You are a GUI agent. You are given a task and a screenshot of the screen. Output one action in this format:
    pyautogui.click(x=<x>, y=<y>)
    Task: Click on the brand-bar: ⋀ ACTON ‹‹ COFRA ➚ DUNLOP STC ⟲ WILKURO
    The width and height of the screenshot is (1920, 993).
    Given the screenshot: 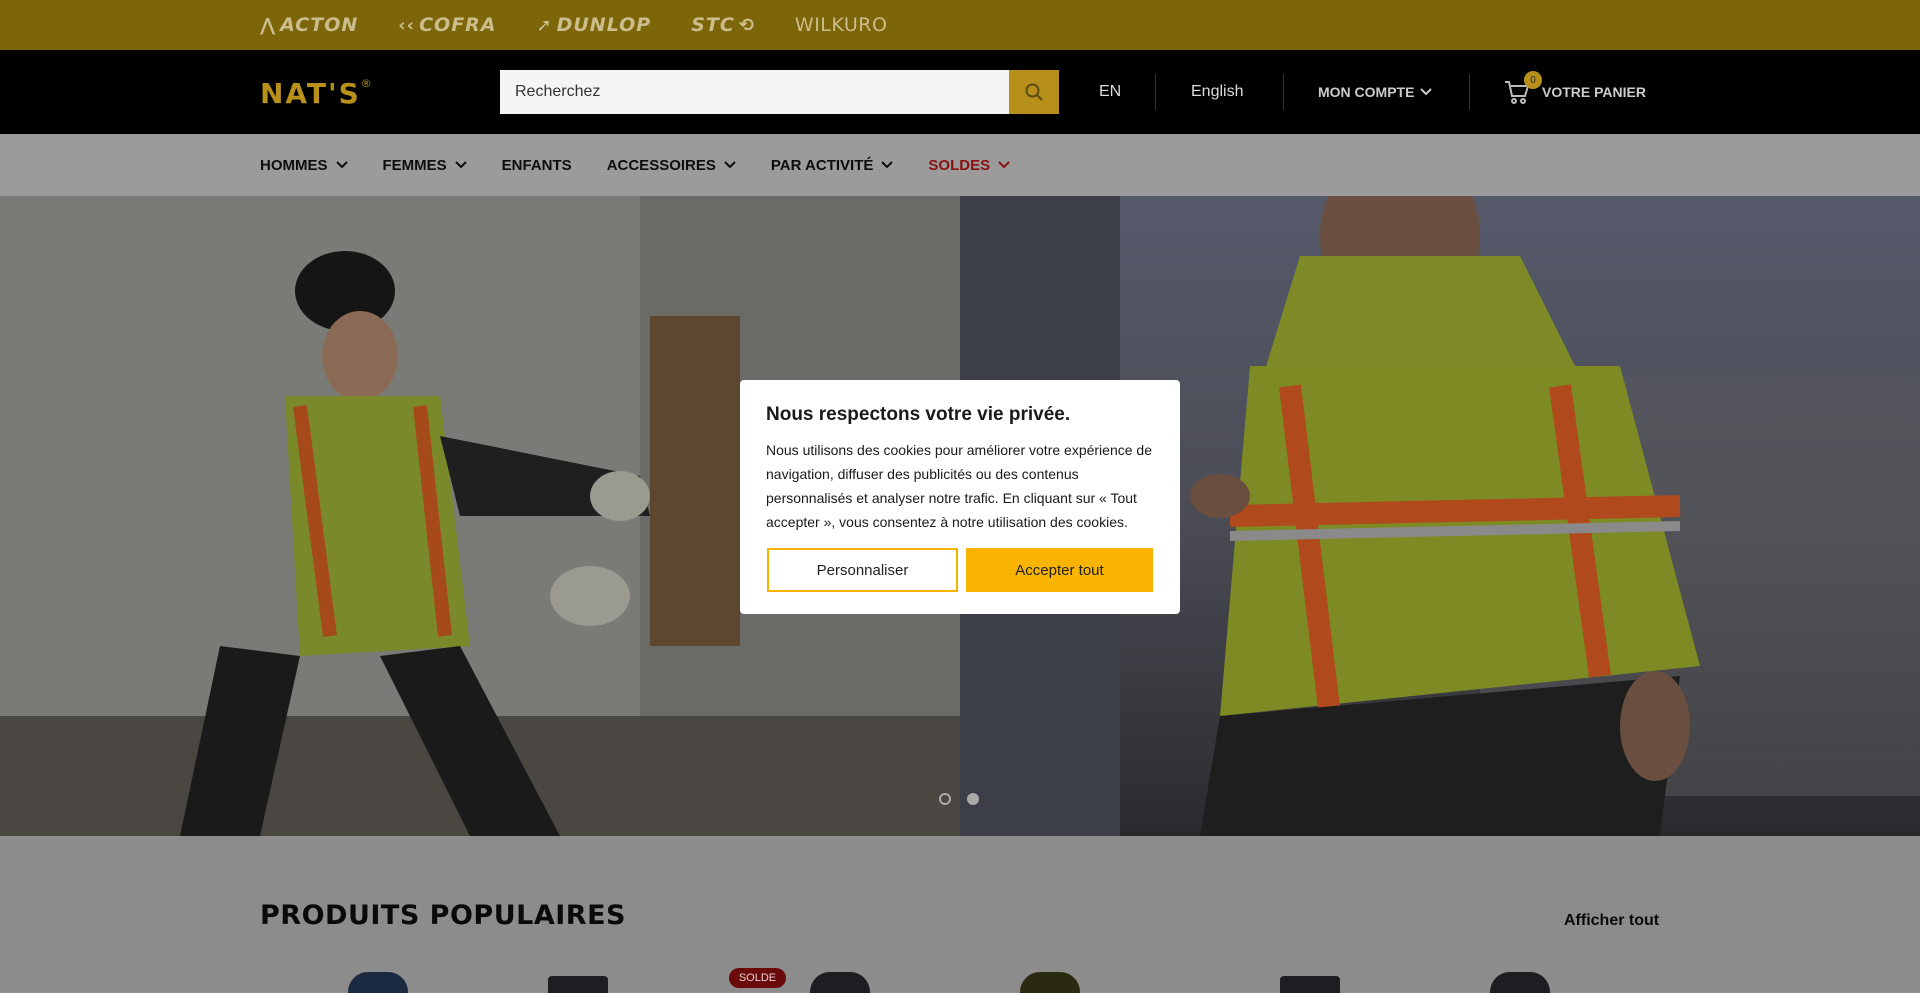 What is the action you would take?
    pyautogui.click(x=960, y=25)
    